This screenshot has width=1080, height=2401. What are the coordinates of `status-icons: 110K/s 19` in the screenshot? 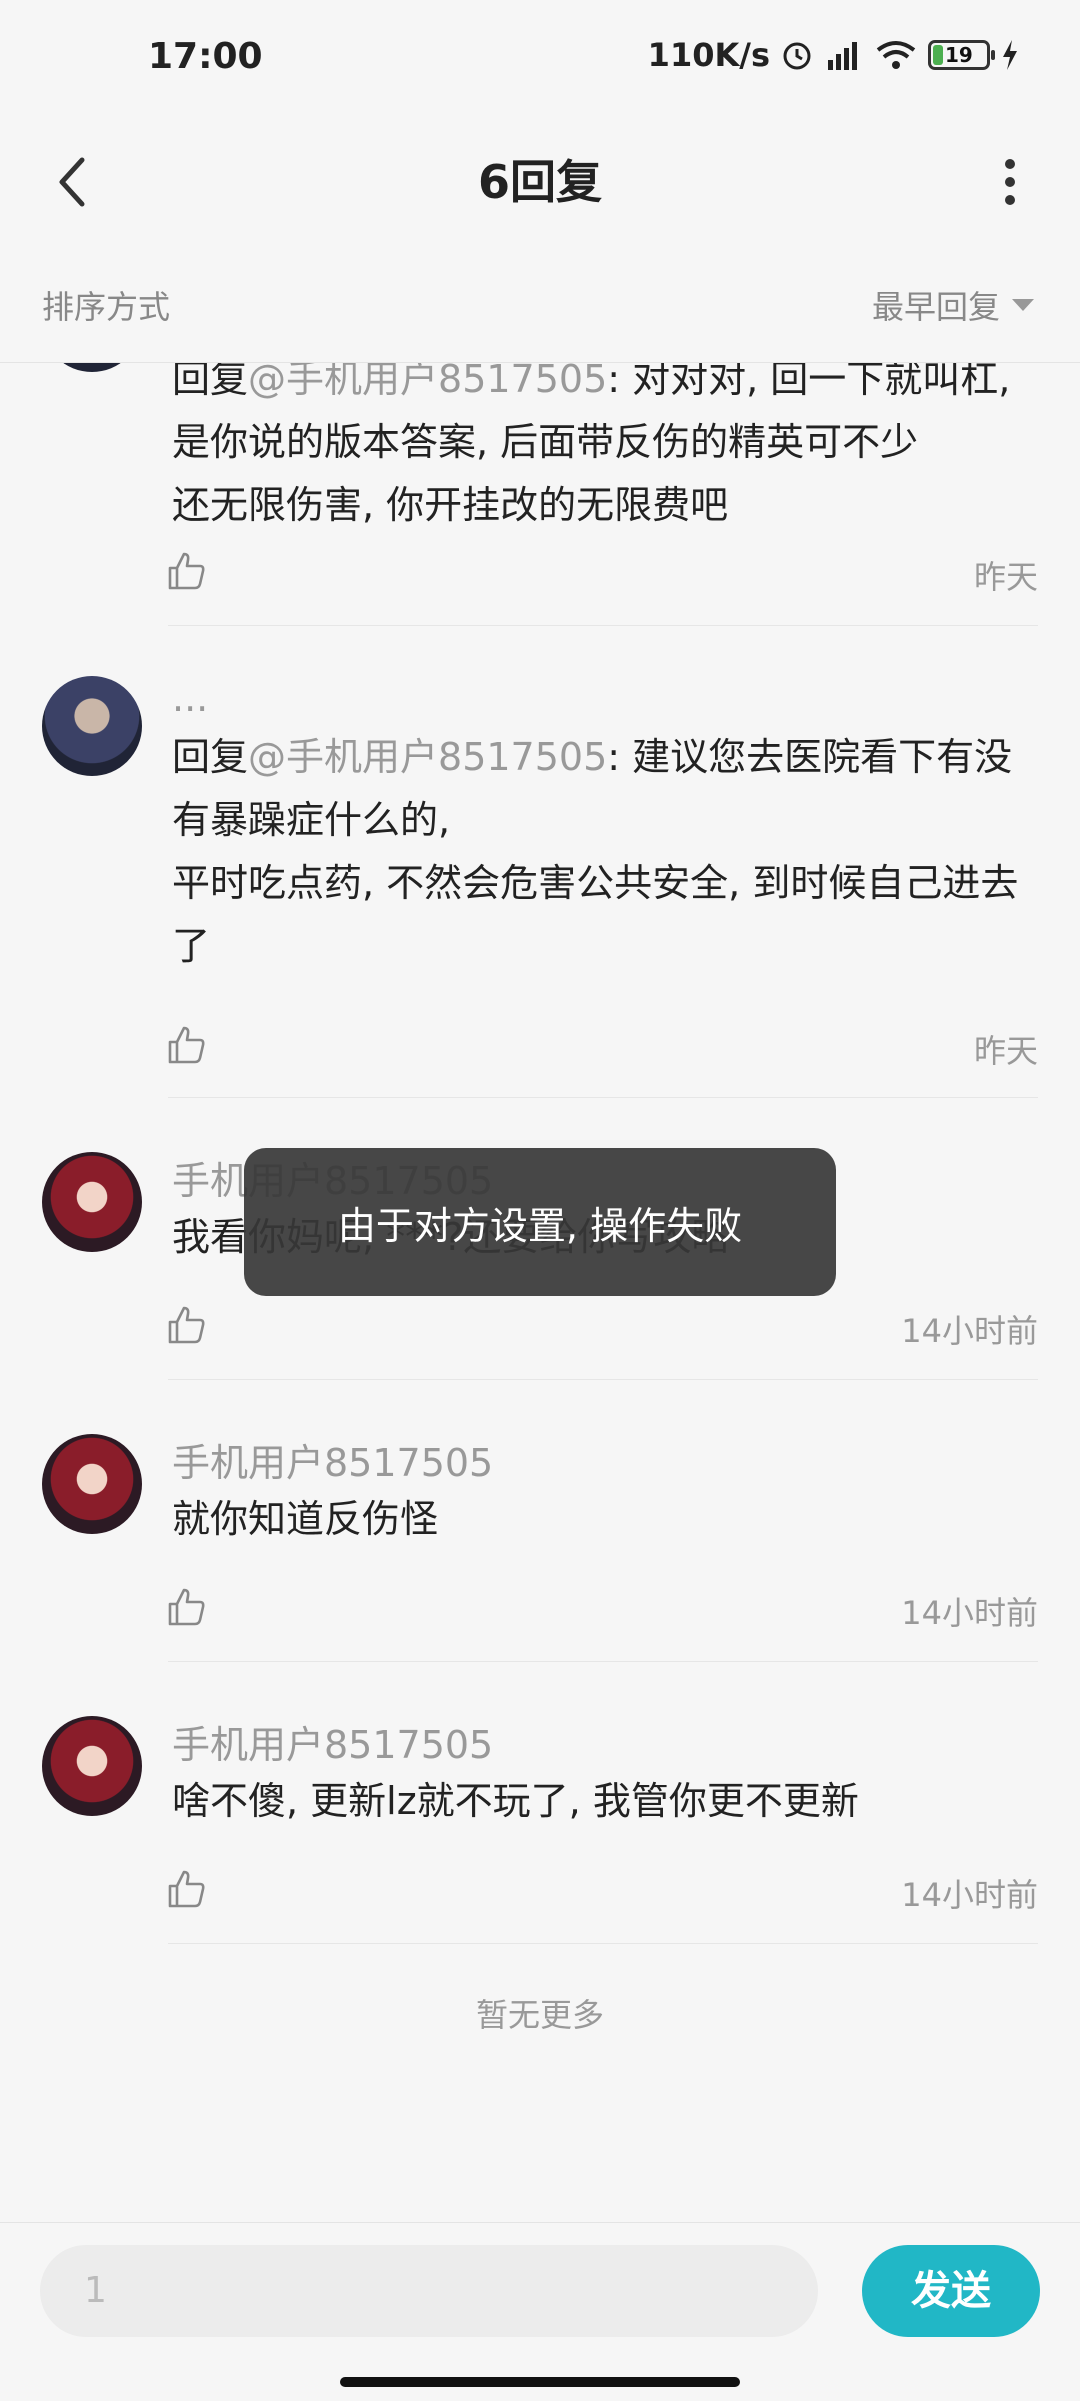 It's located at (834, 55).